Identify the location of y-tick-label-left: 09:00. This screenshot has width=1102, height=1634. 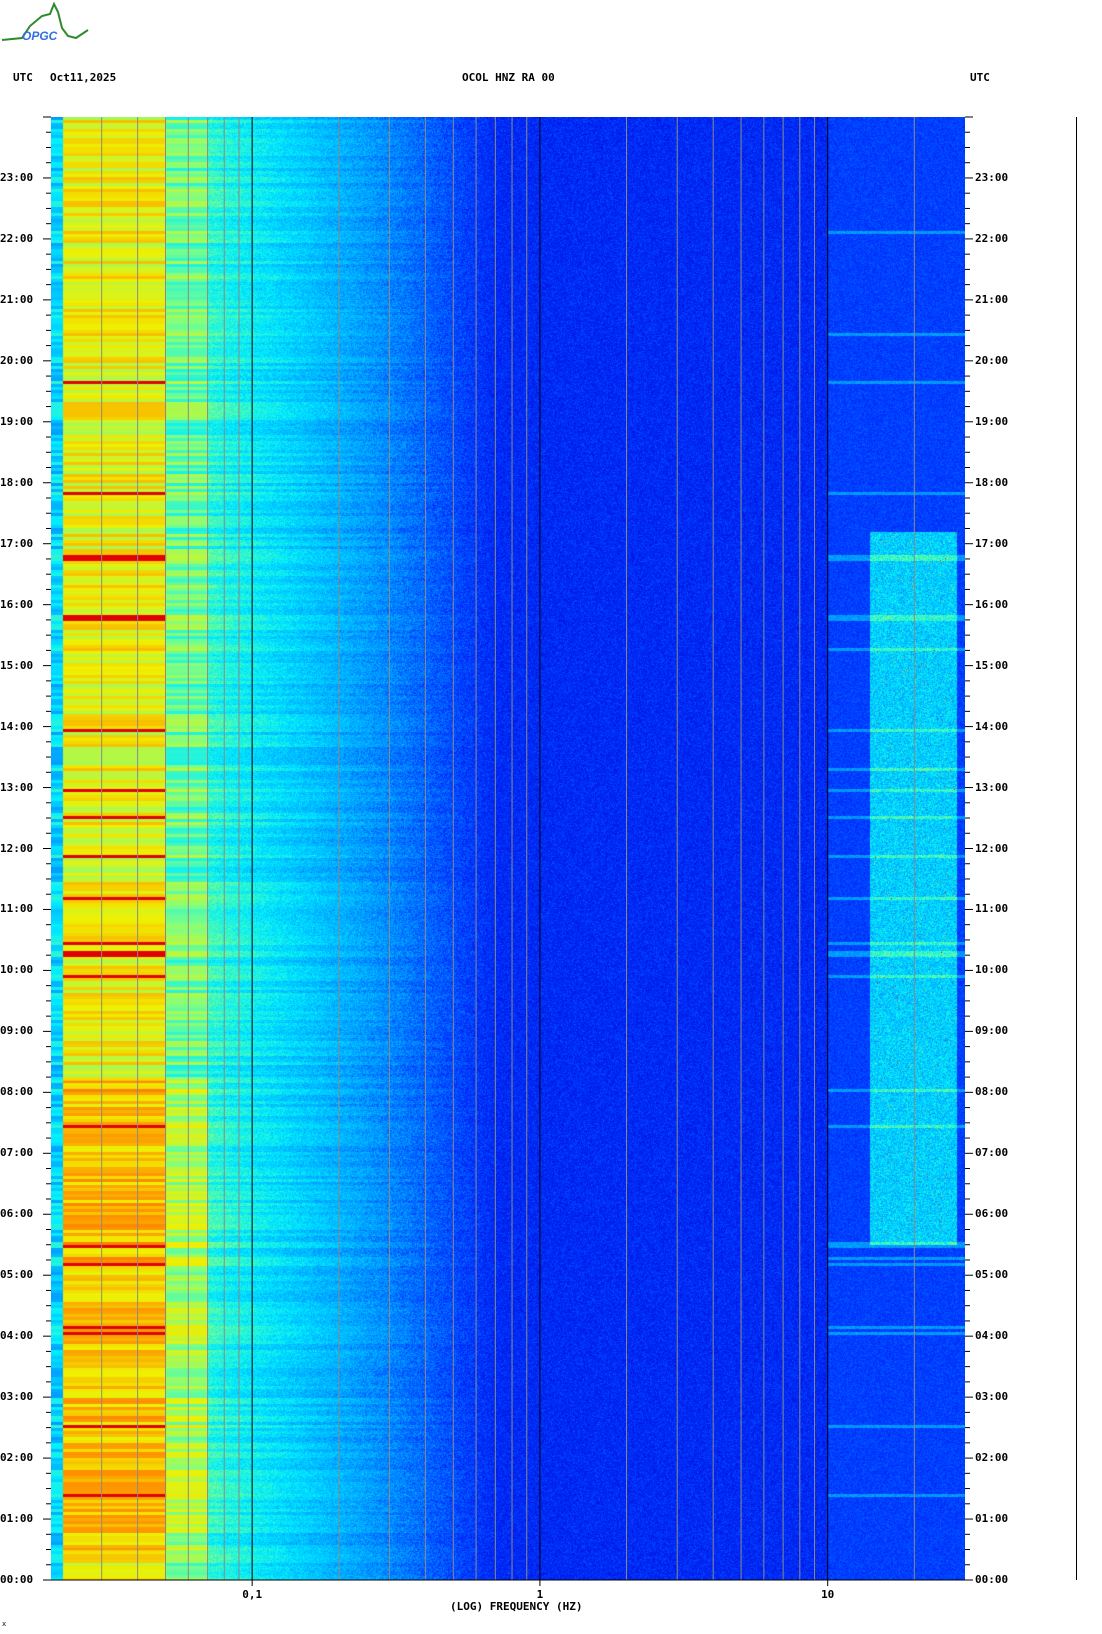
(17, 1031).